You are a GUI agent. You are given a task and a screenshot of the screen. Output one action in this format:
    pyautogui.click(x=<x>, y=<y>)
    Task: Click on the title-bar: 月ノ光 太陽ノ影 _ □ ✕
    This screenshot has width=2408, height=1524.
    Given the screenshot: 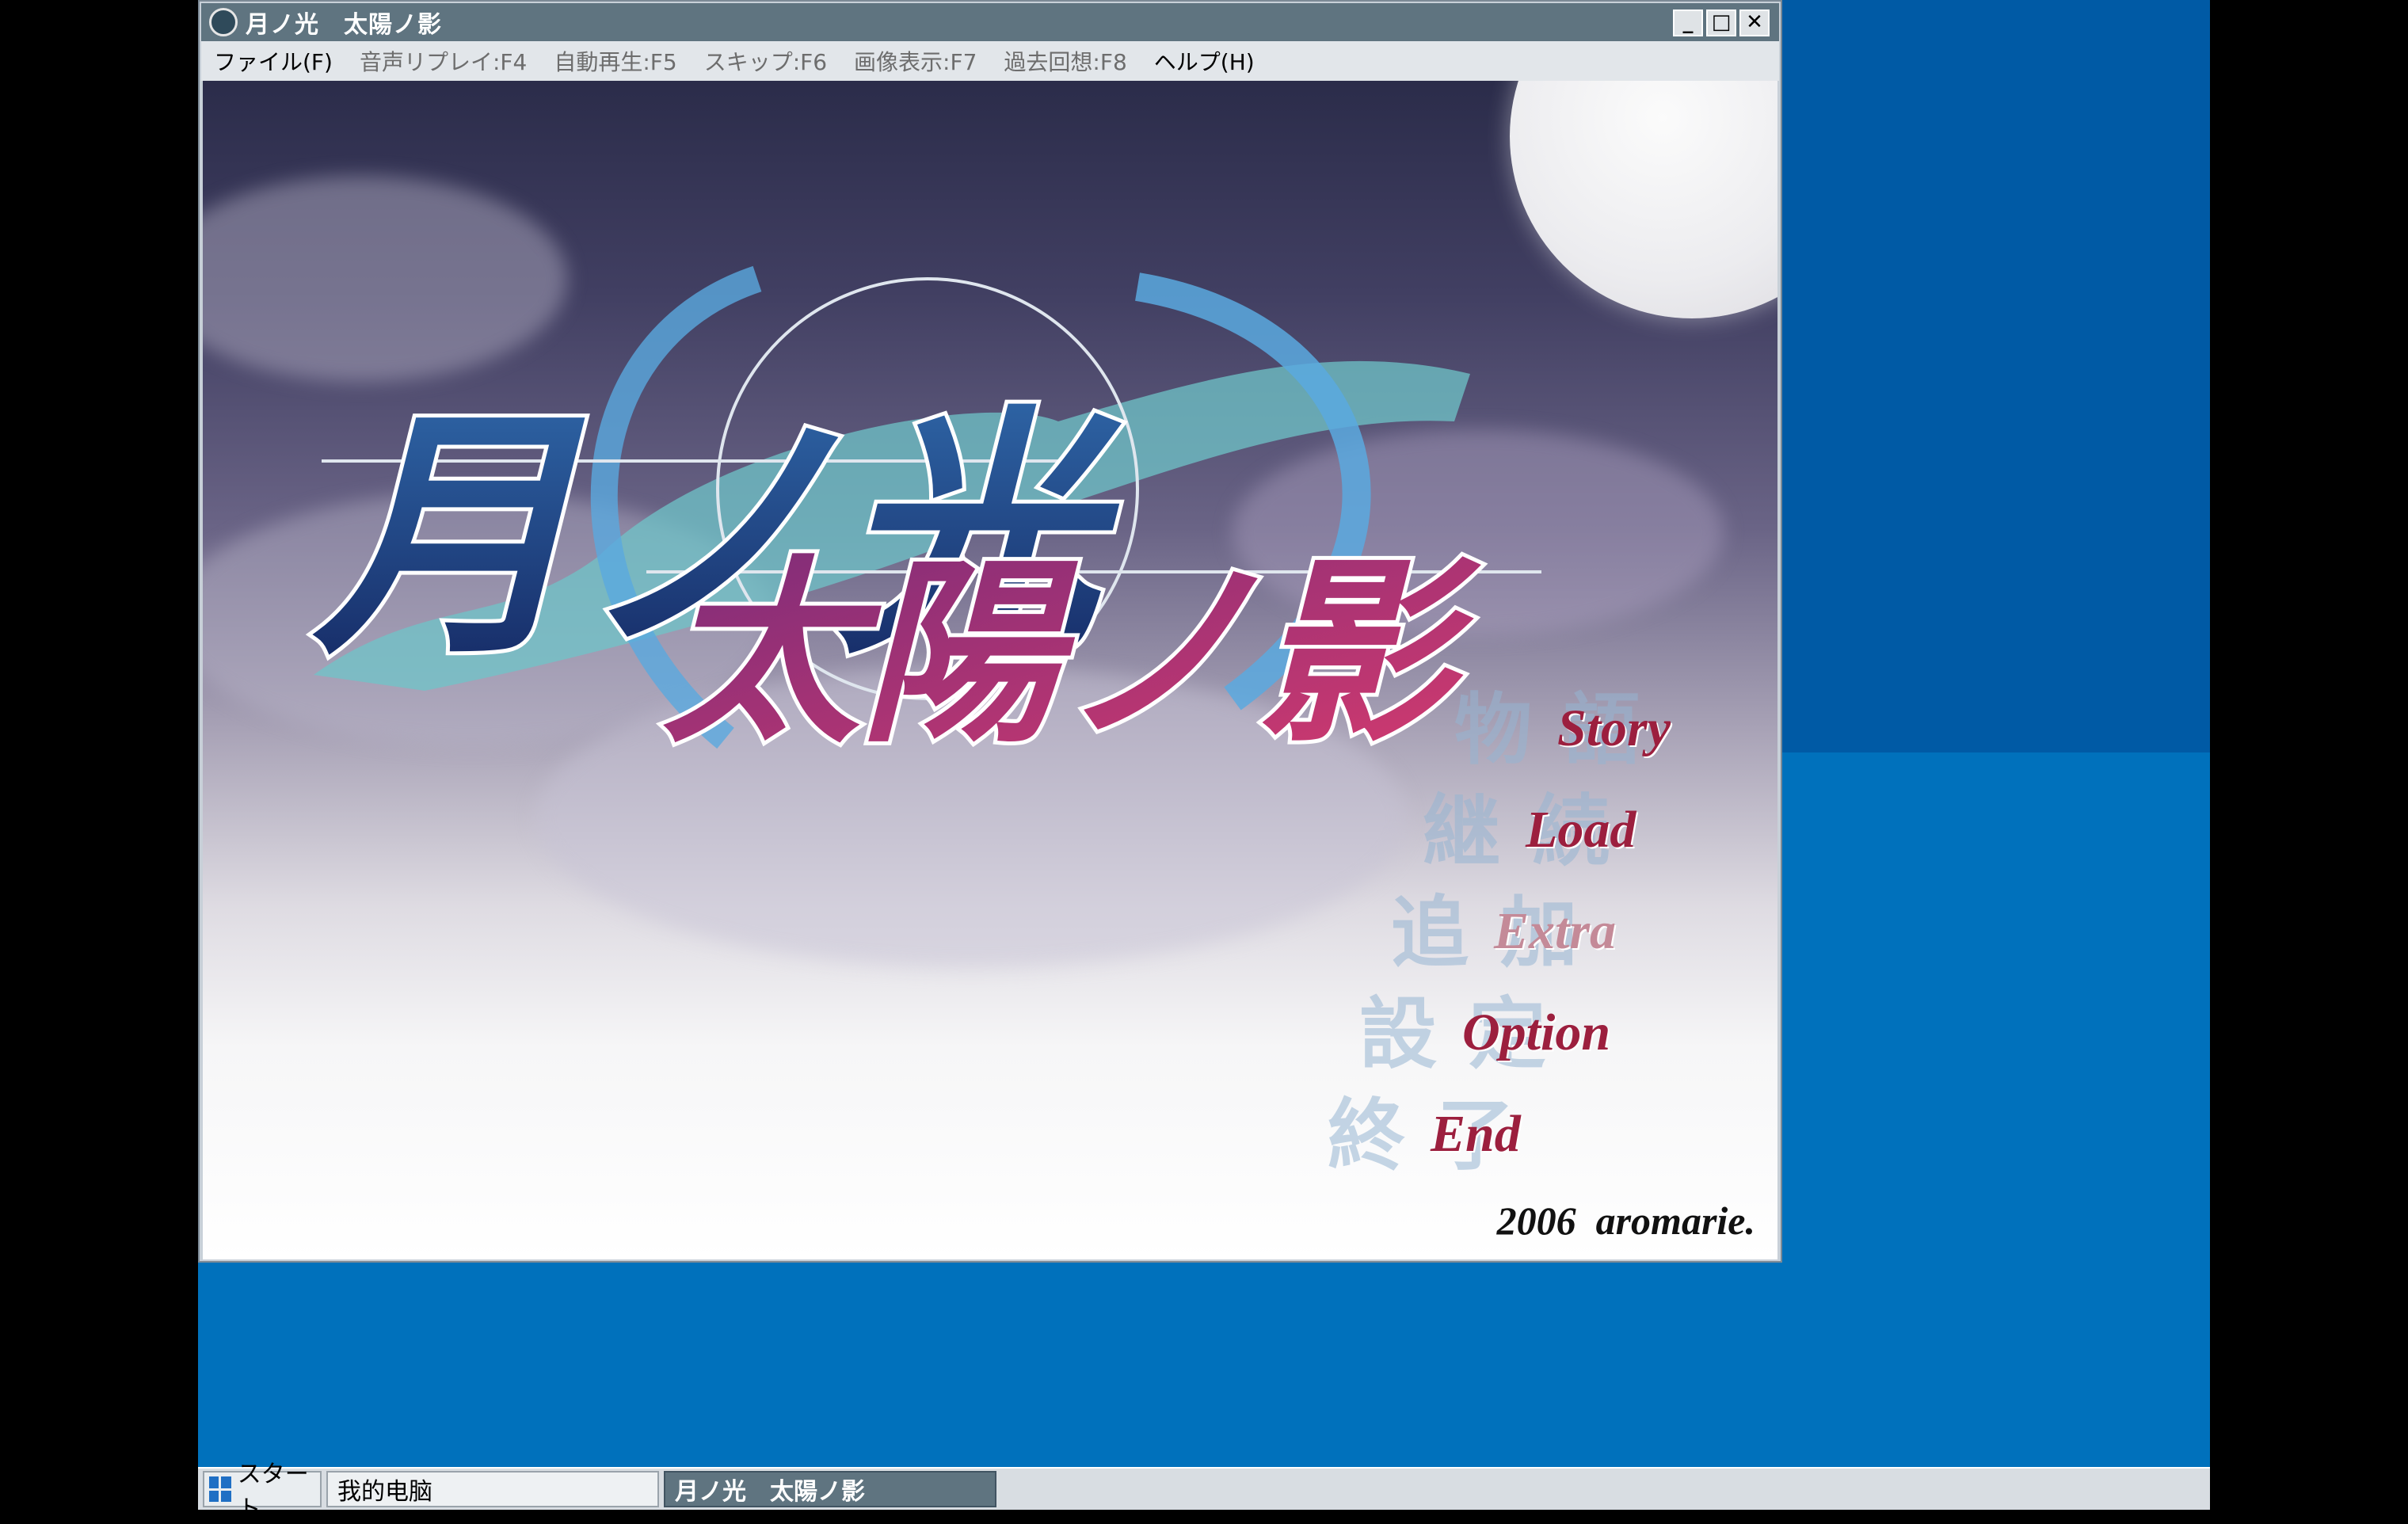 What is the action you would take?
    pyautogui.click(x=990, y=22)
    